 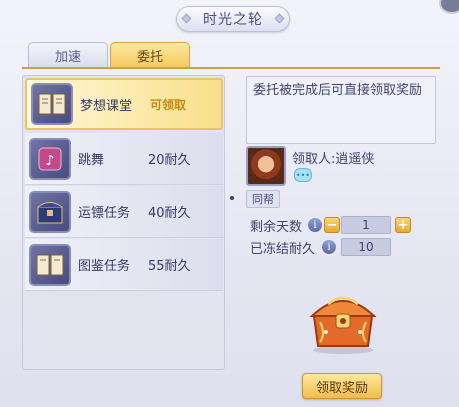 What do you see at coordinates (279, 18) in the screenshot?
I see `title-ornament-right-icon` at bounding box center [279, 18].